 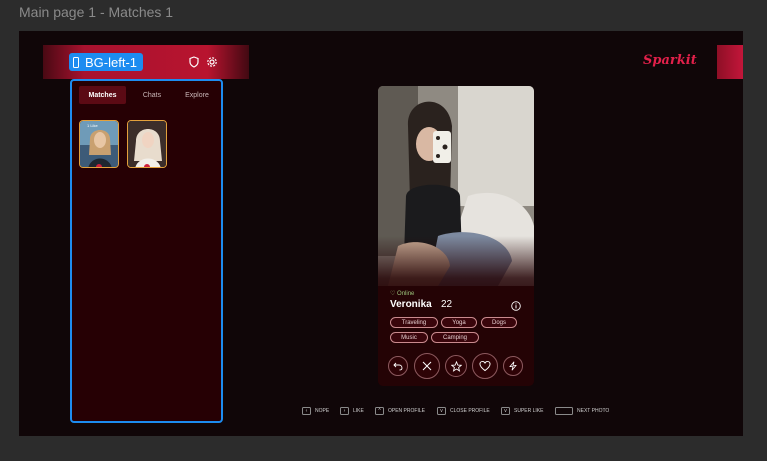 What do you see at coordinates (212, 62) in the screenshot?
I see `gear-icon` at bounding box center [212, 62].